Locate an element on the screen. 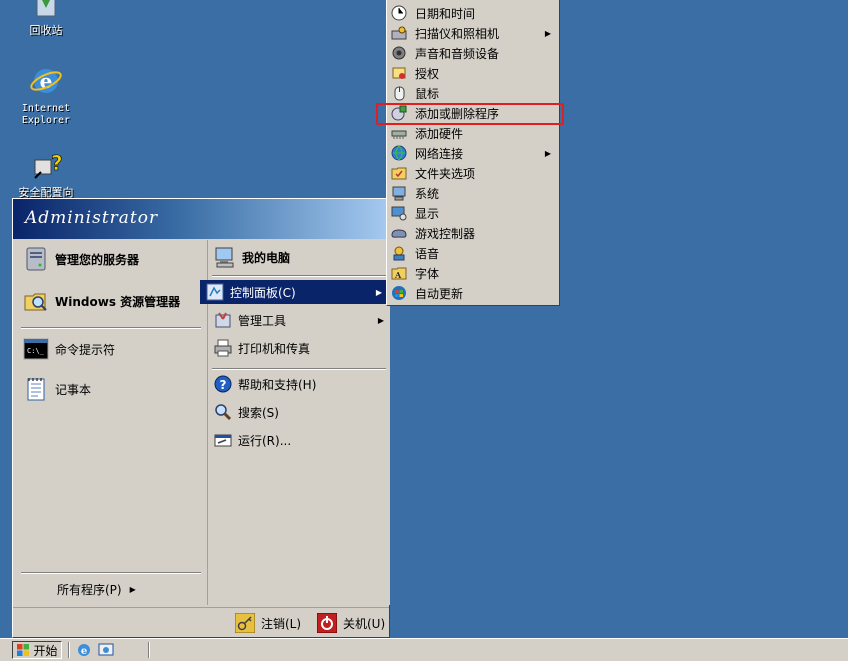 Image resolution: width=848 pixels, height=661 pixels. cp-item-date-time: 日期和时间 is located at coordinates (474, 13).